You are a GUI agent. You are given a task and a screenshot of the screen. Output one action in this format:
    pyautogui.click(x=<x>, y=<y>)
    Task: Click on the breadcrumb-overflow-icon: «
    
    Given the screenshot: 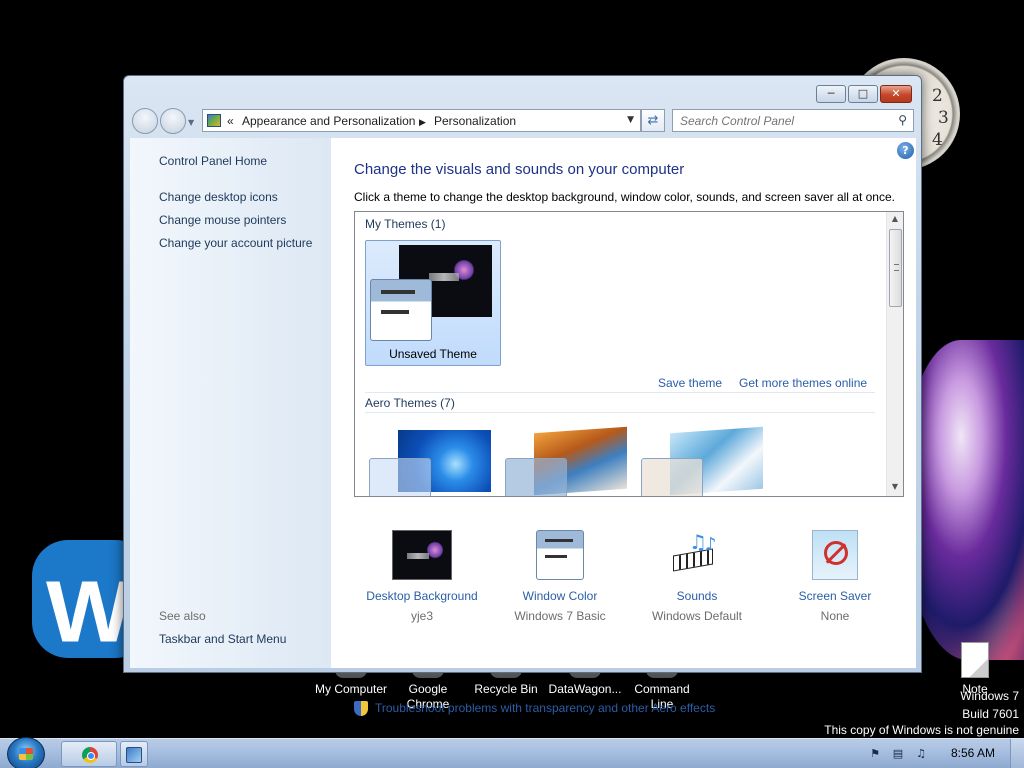 What is the action you would take?
    pyautogui.click(x=230, y=121)
    